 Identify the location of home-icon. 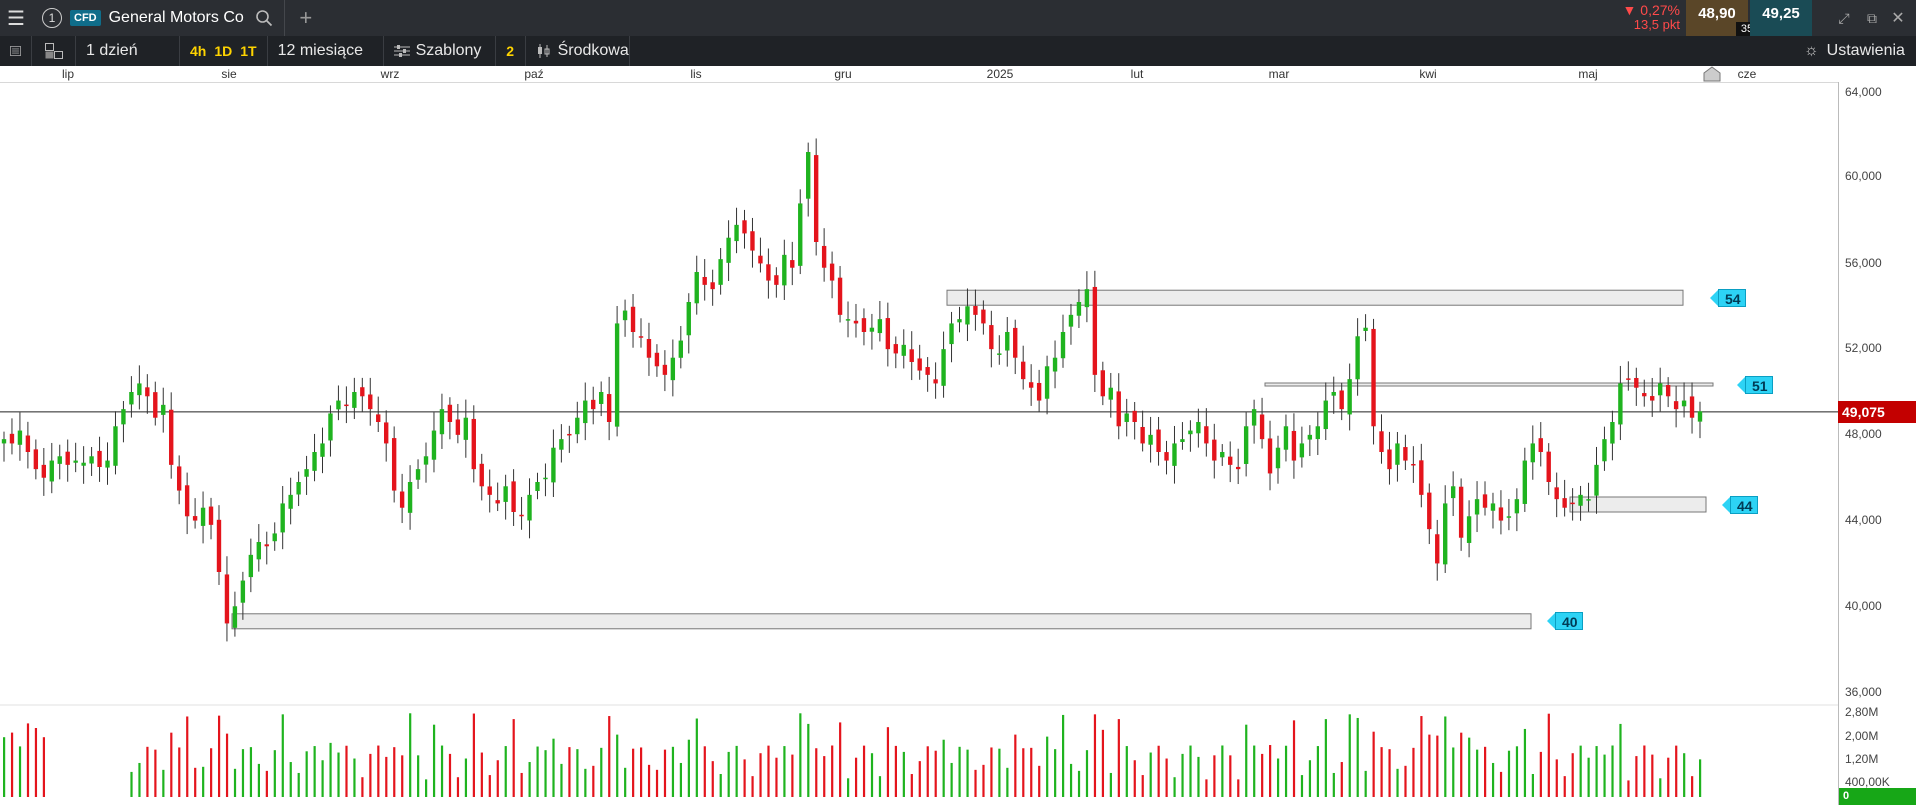
(1712, 74).